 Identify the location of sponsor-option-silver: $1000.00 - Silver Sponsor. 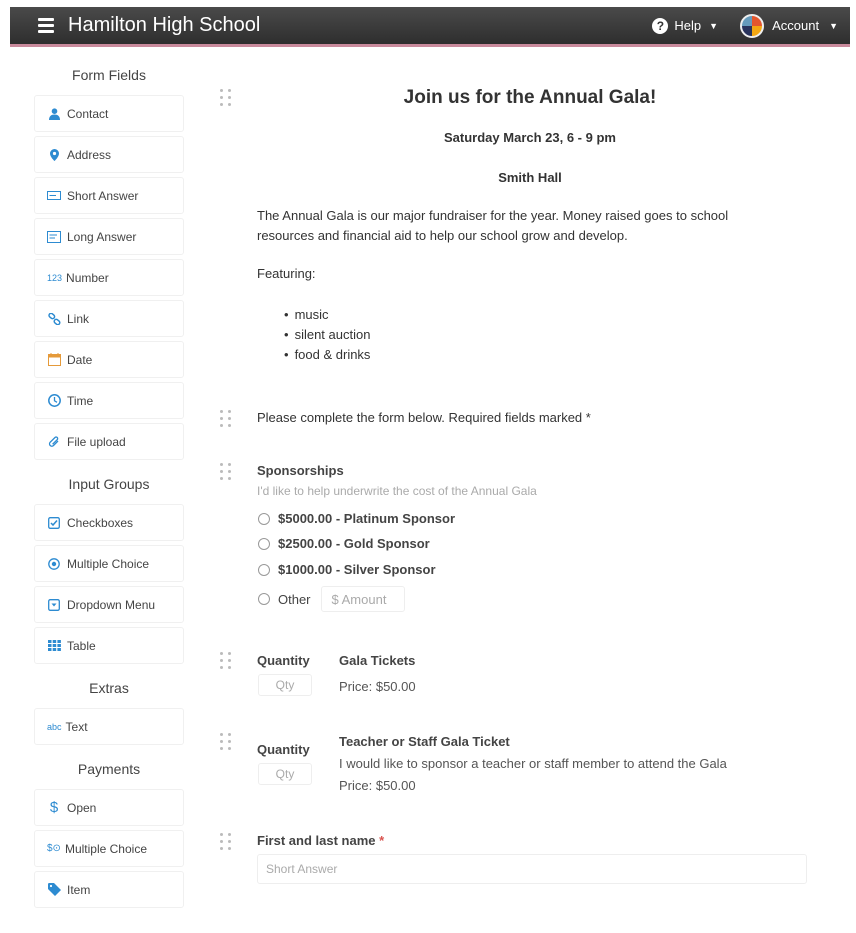
(347, 569).